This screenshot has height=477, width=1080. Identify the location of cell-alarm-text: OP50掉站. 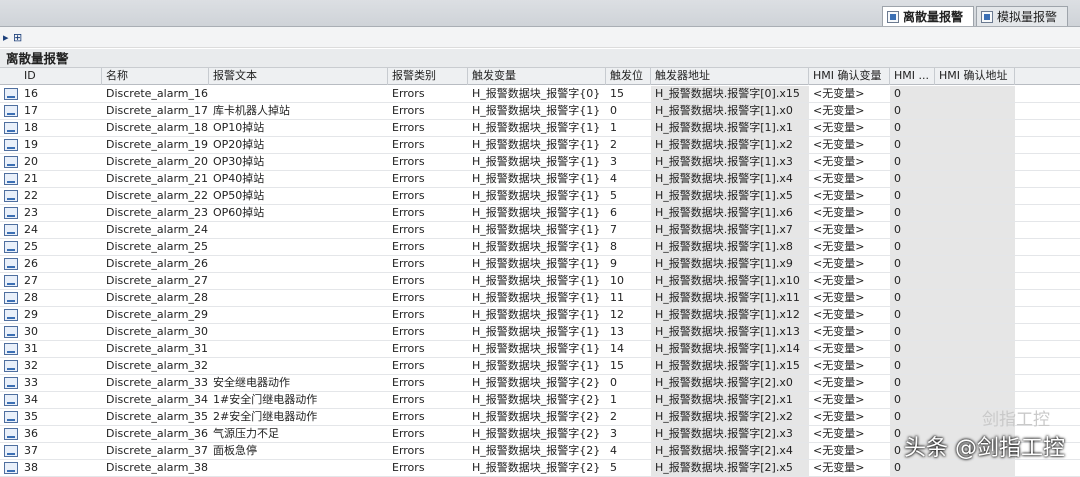
(298, 196).